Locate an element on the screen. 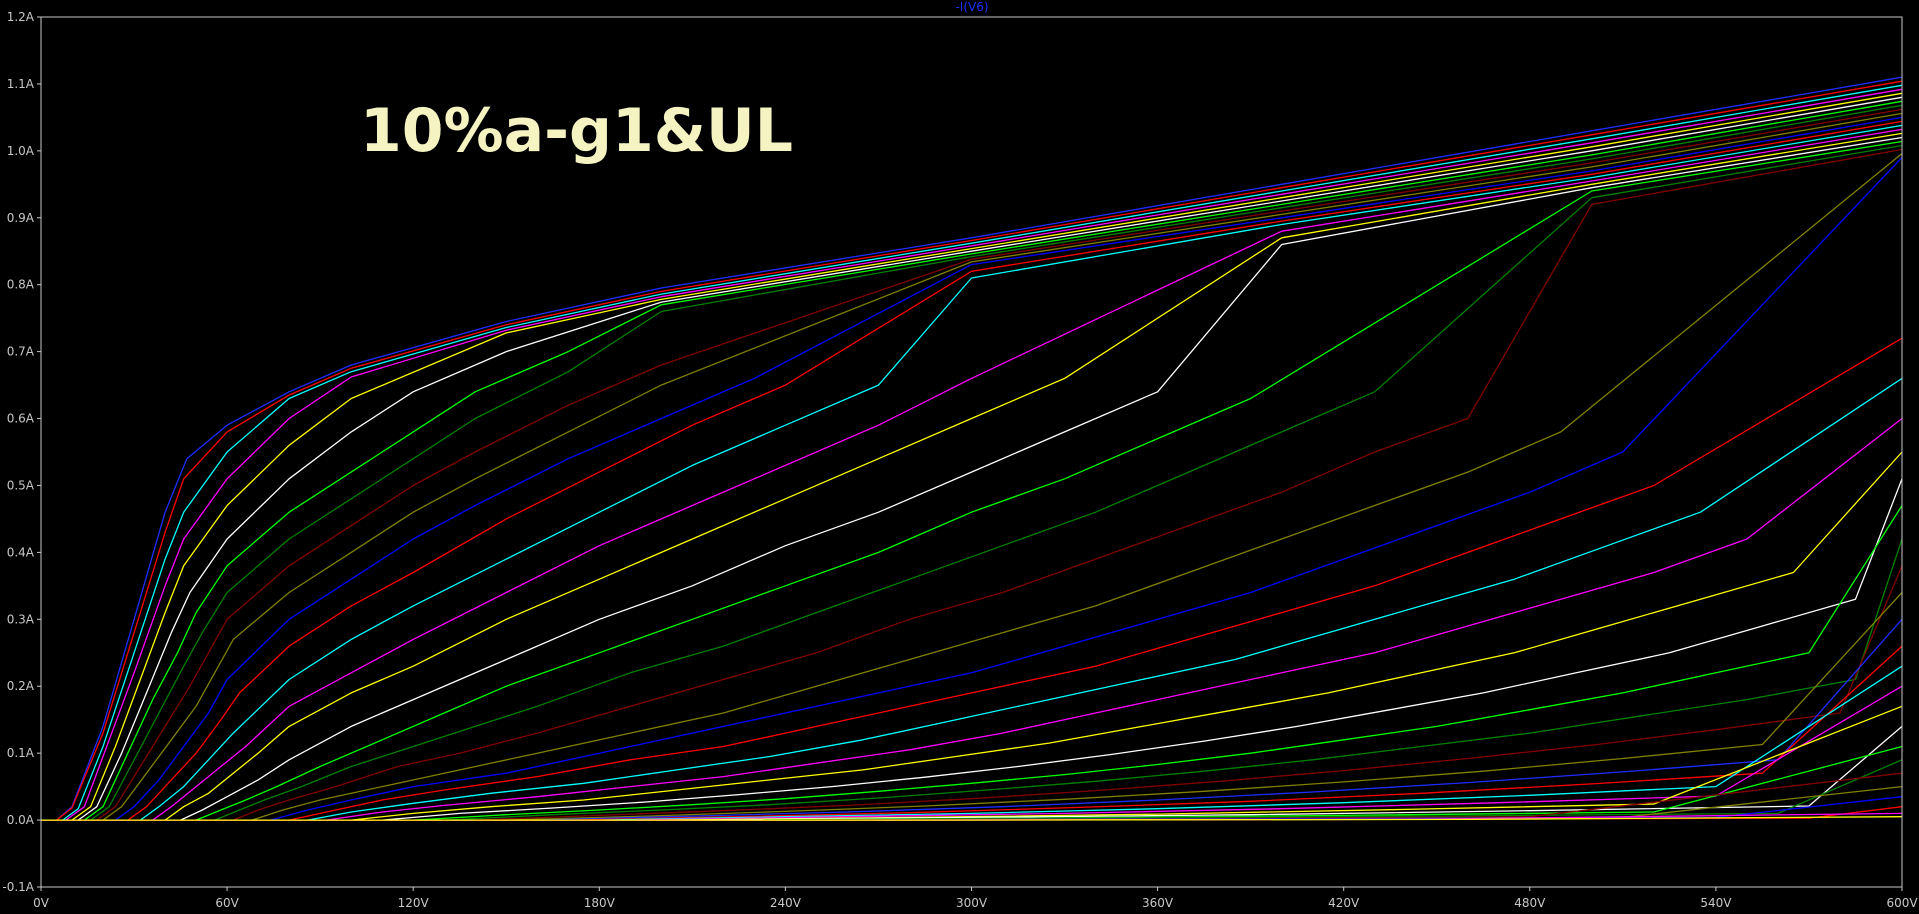  y-tick-label: 1.1A is located at coordinates (21, 84).